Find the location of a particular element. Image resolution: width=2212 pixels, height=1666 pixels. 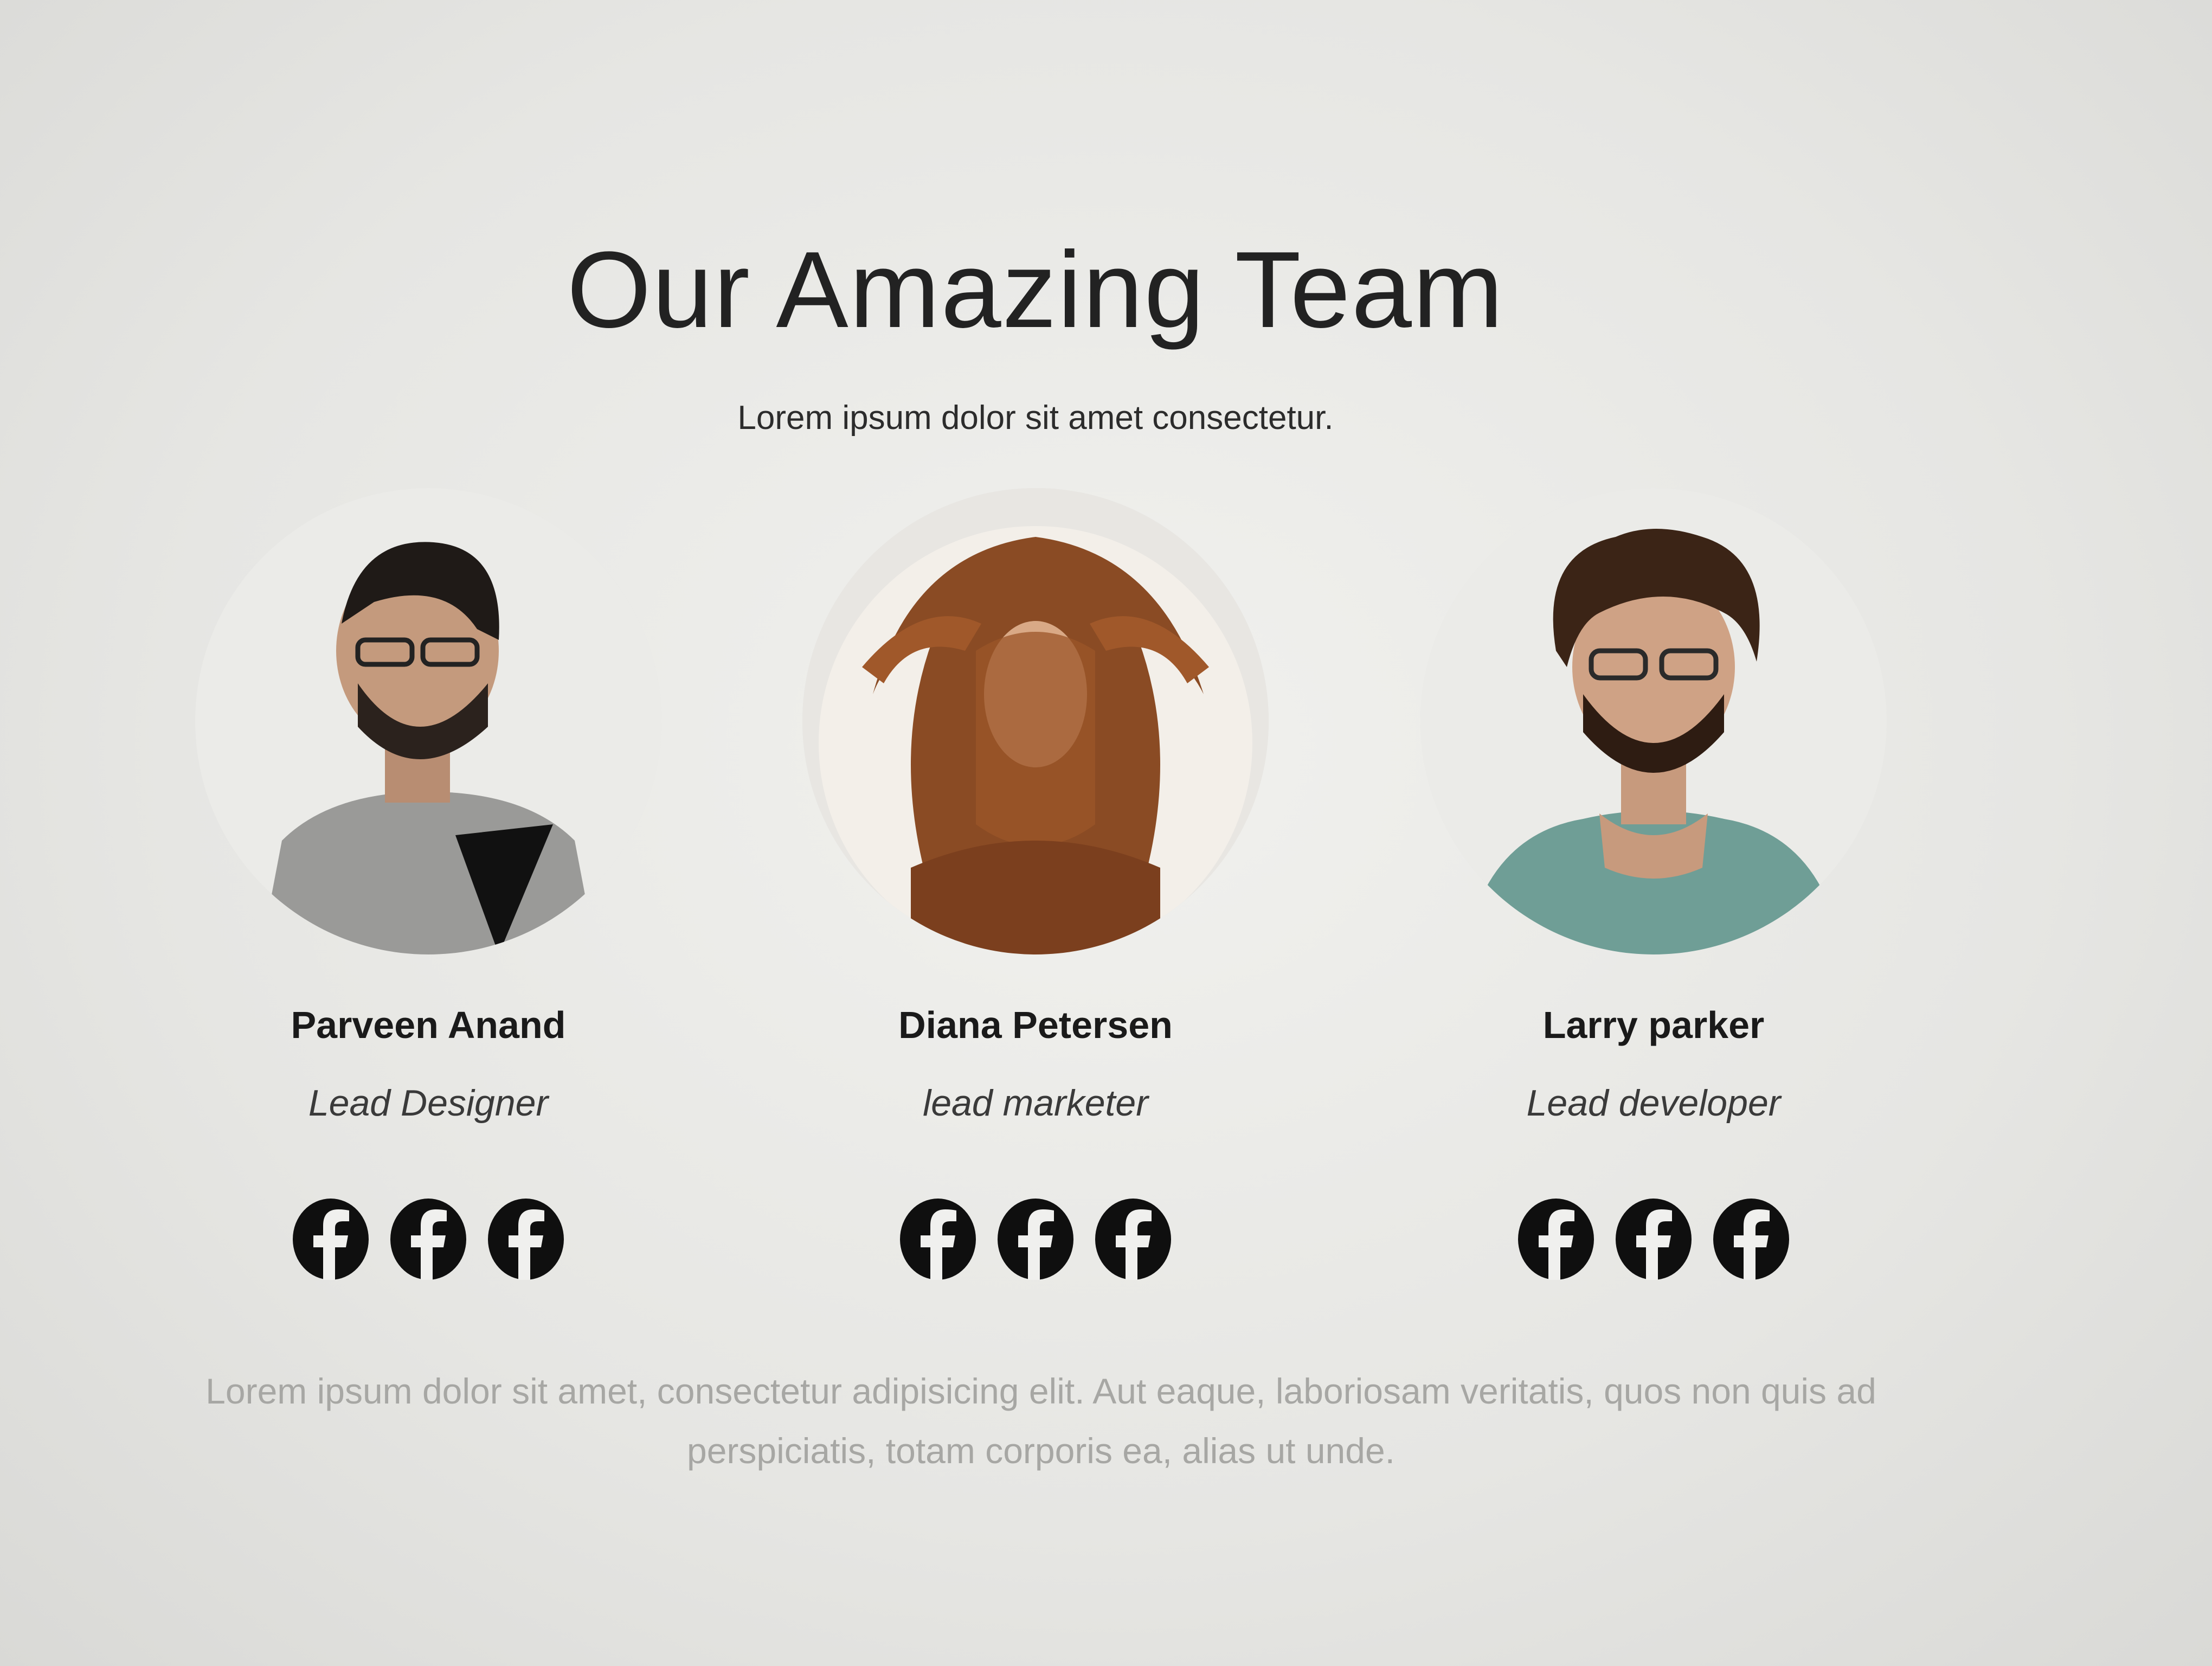

member-name: Diana Petersen is located at coordinates (1035, 1025).